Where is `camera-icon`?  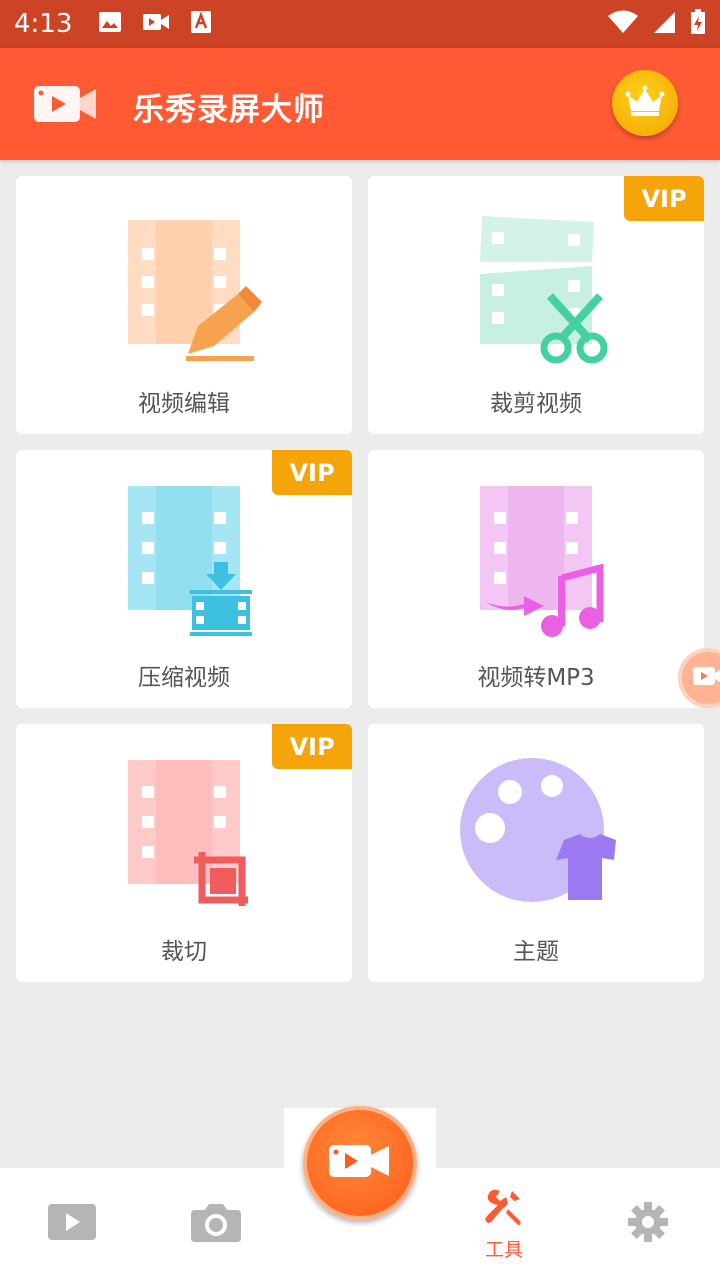 camera-icon is located at coordinates (216, 1224).